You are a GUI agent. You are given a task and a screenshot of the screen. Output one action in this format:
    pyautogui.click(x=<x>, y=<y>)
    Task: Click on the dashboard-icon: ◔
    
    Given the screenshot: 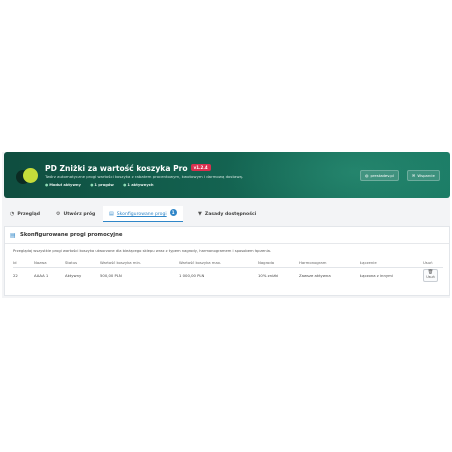 What is the action you would take?
    pyautogui.click(x=12, y=214)
    